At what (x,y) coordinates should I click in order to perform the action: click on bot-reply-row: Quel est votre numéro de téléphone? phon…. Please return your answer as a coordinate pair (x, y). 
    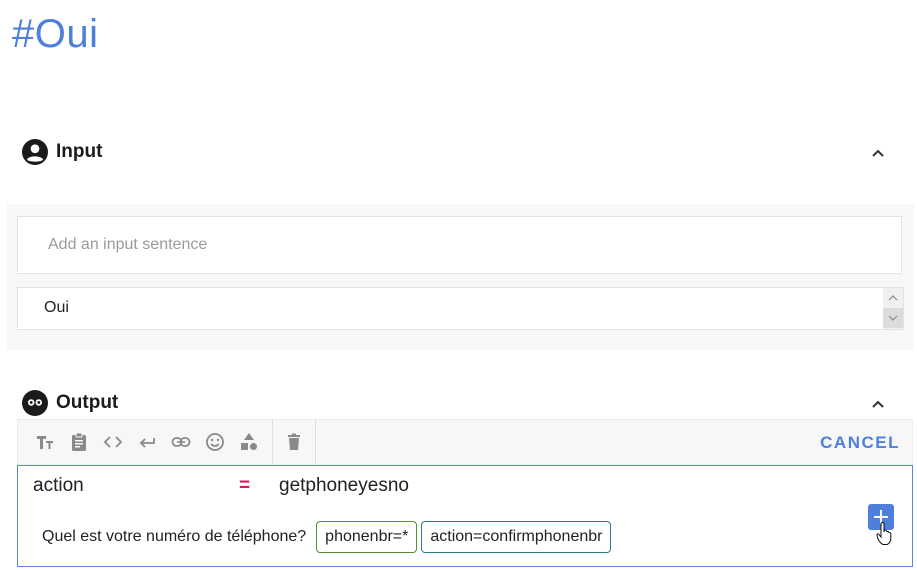
    Looking at the image, I should click on (328, 537).